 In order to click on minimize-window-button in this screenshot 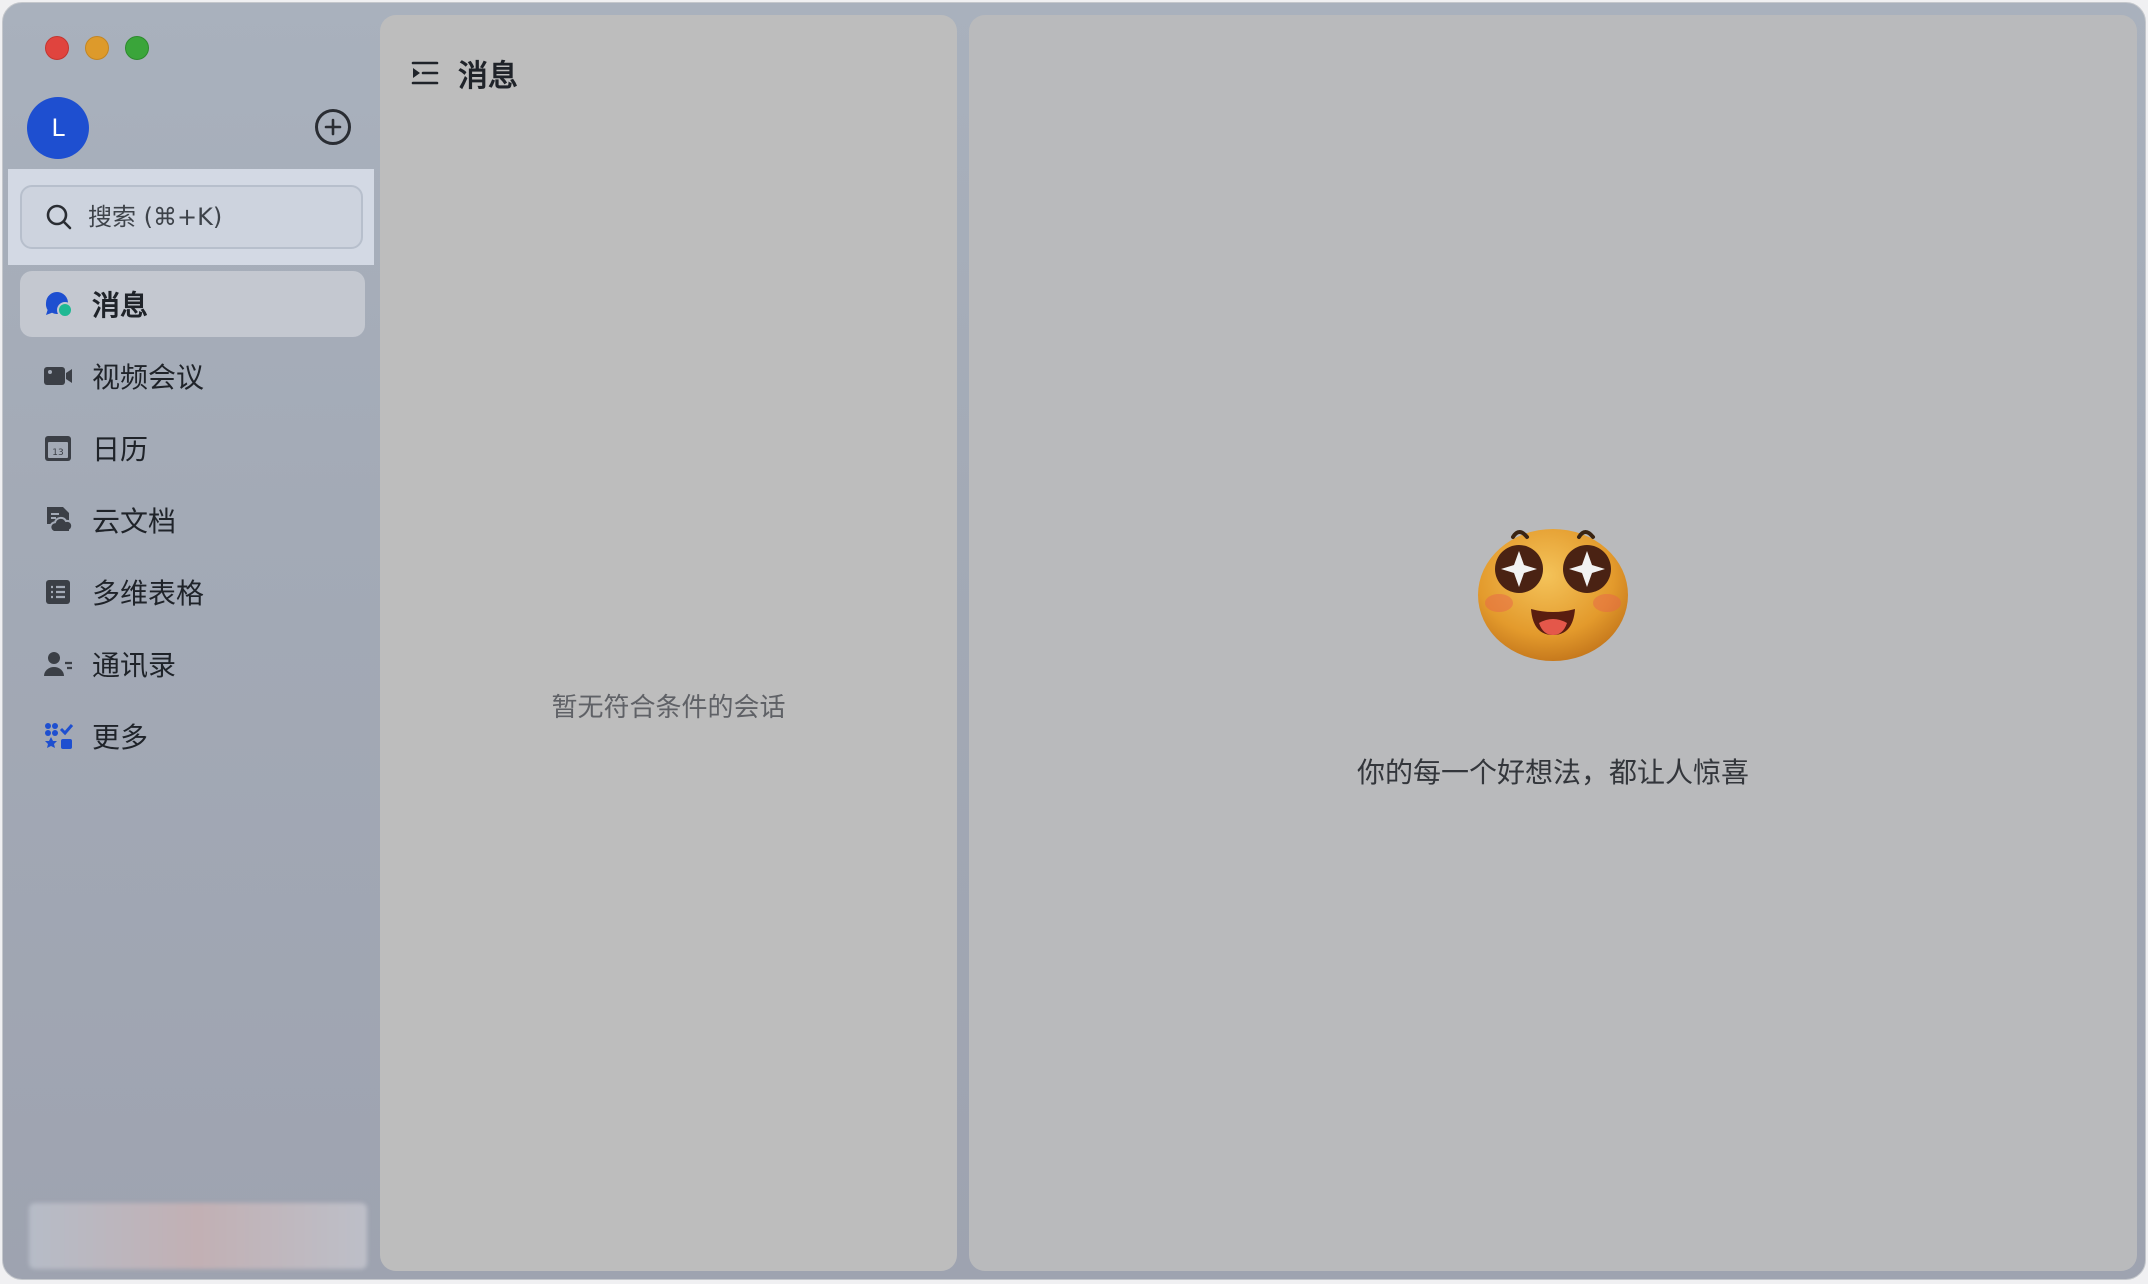, I will do `click(97, 48)`.